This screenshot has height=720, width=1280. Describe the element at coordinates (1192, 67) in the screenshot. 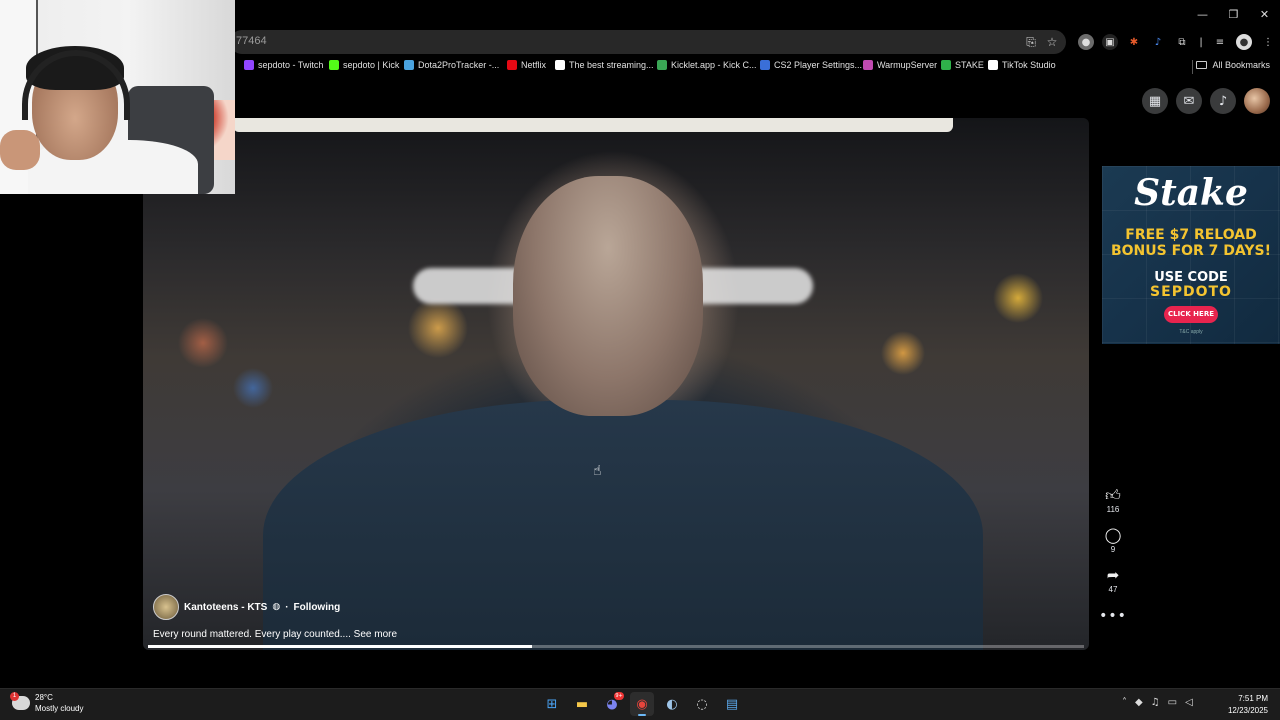

I see `bookmarks-separator` at that location.